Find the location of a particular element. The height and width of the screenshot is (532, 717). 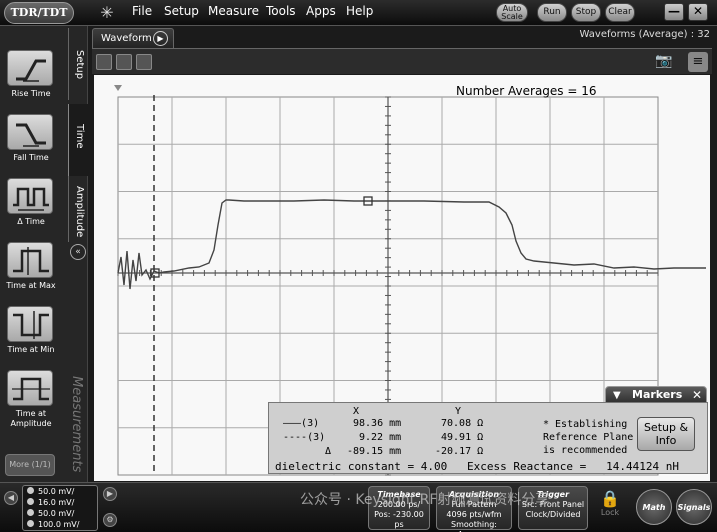

settings-gear-icon: ⚙ is located at coordinates (110, 520).